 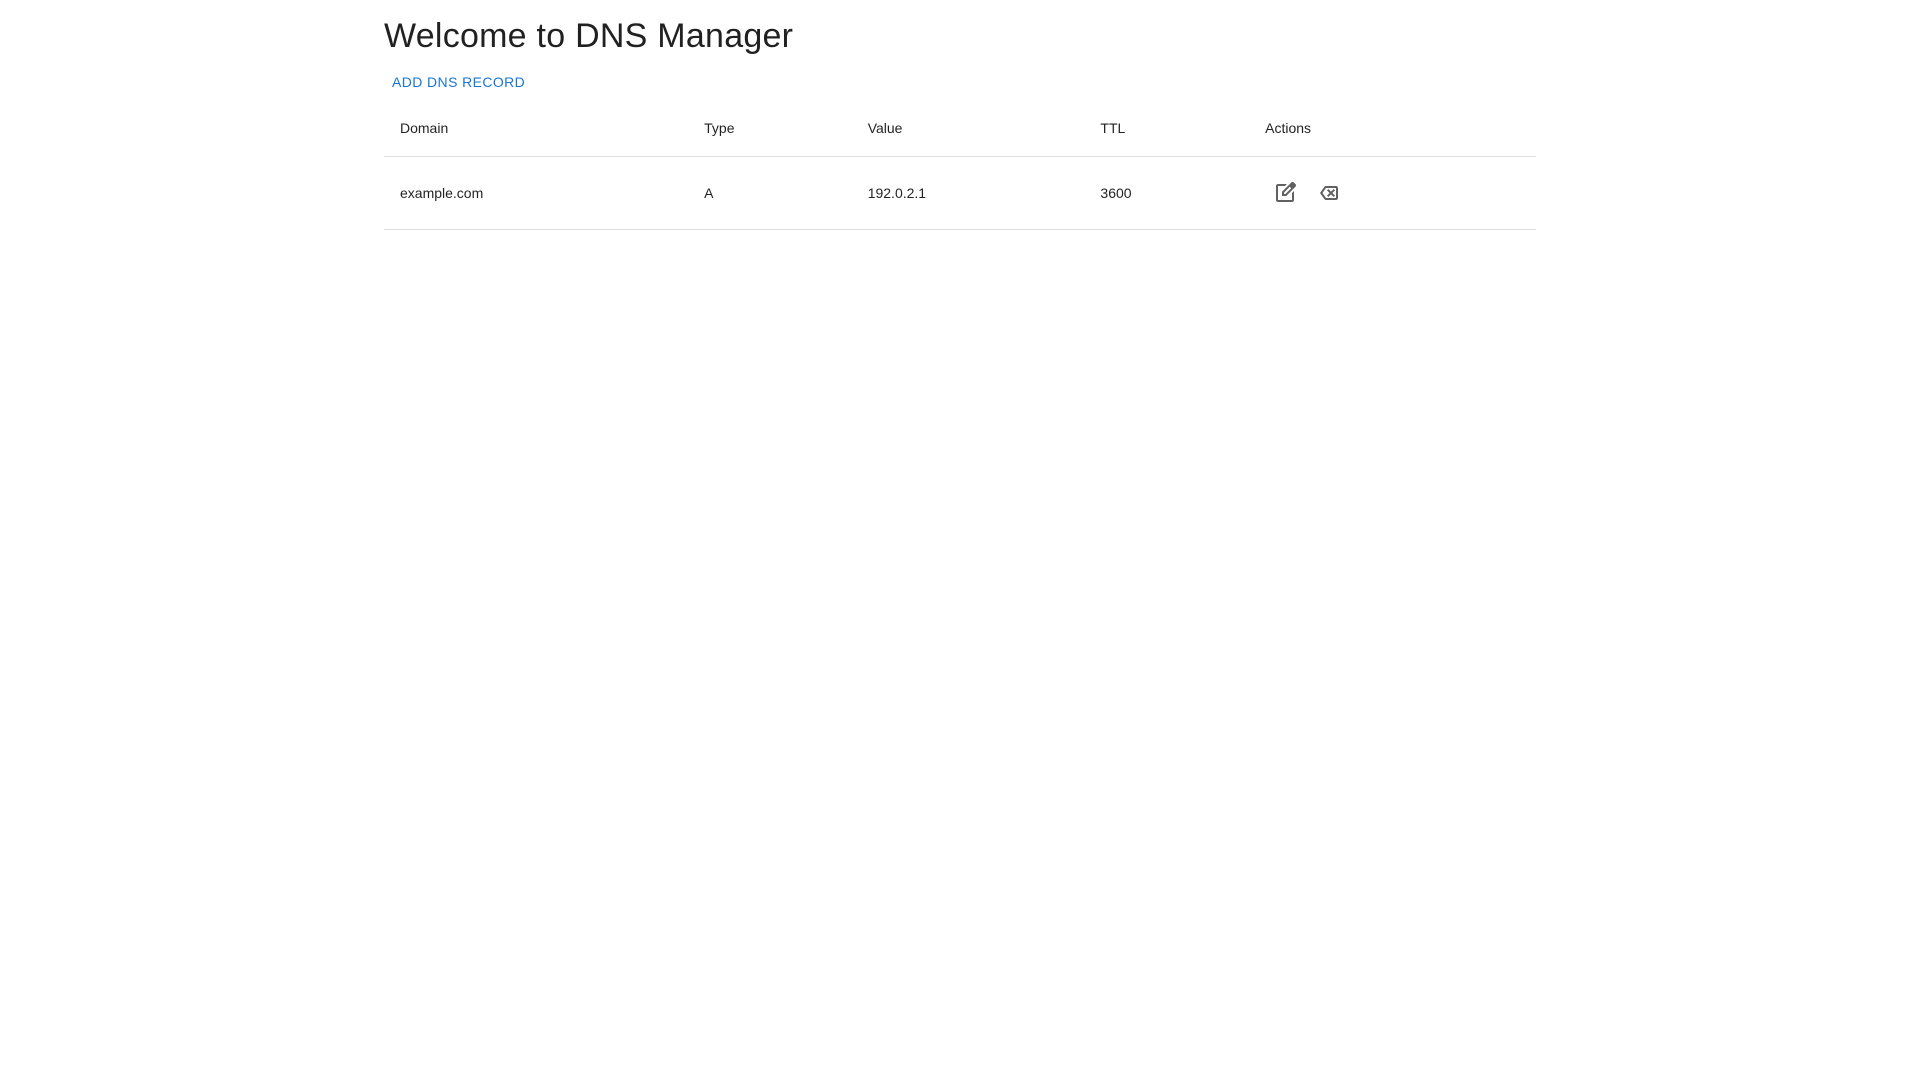 I want to click on backspace-icon, so click(x=1329, y=193).